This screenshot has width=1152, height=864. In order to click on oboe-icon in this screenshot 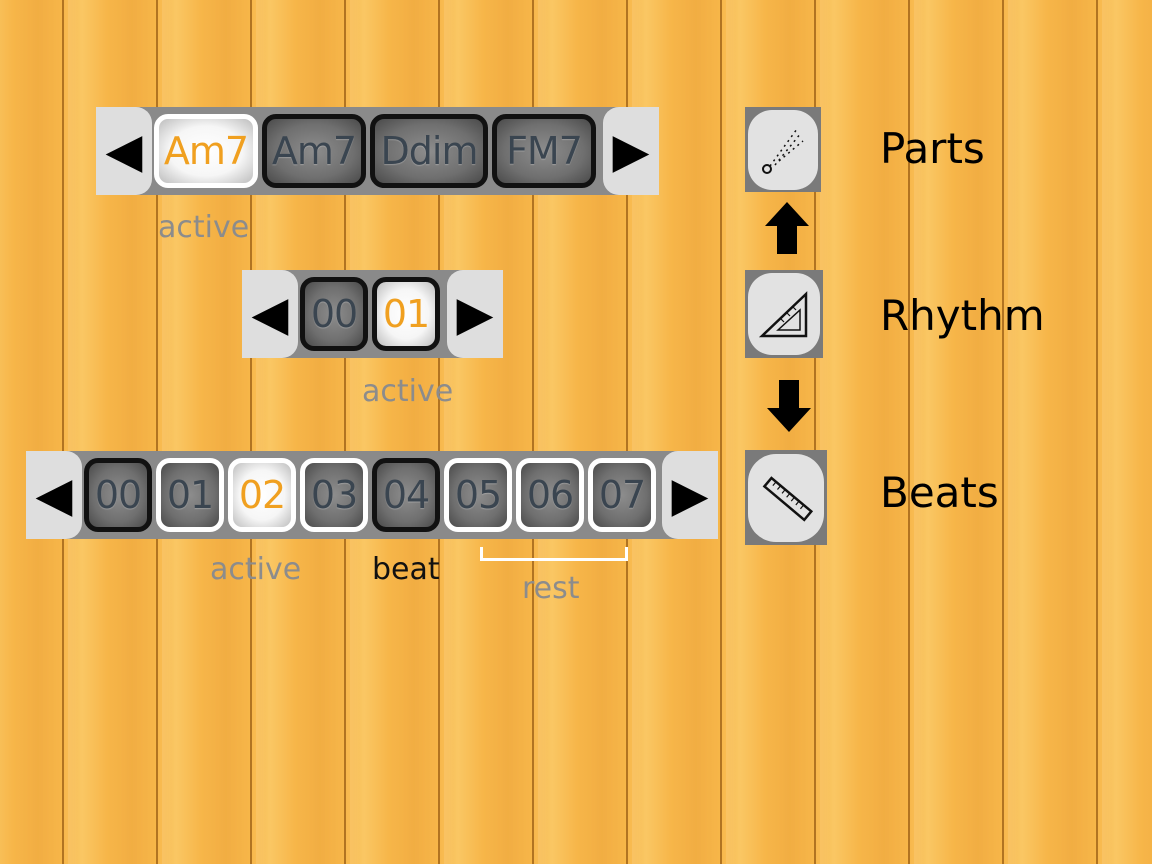, I will do `click(783, 151)`.